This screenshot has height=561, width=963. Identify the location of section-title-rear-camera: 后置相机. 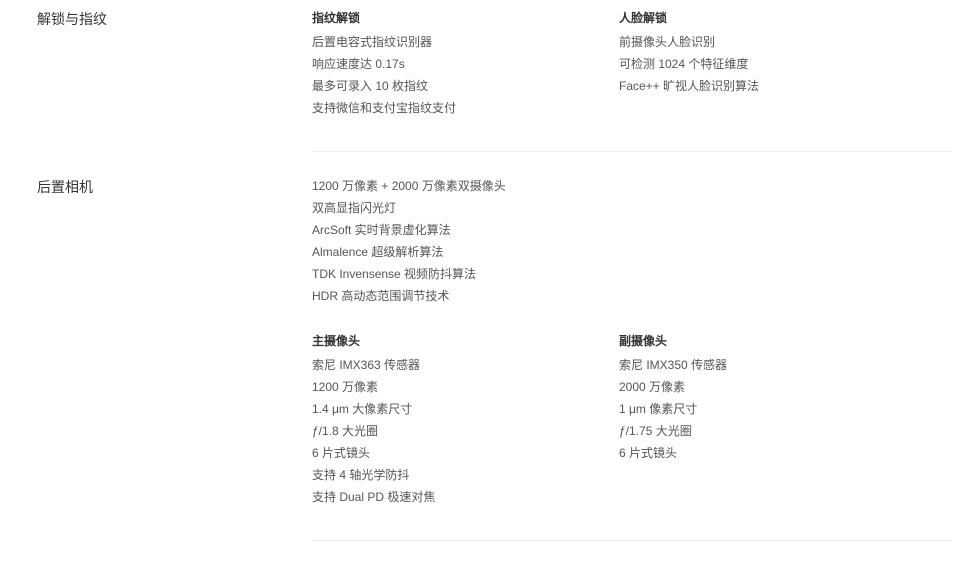
(65, 187).